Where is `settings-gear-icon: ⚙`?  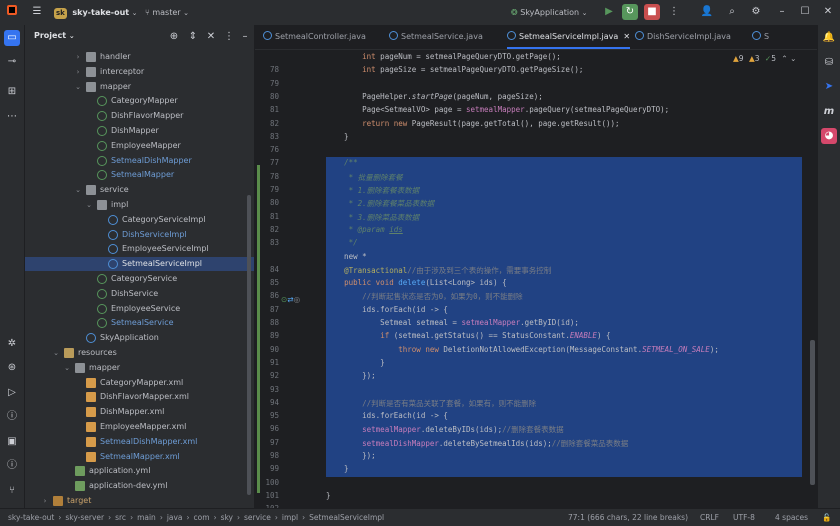
settings-gear-icon: ⚙ is located at coordinates (756, 12).